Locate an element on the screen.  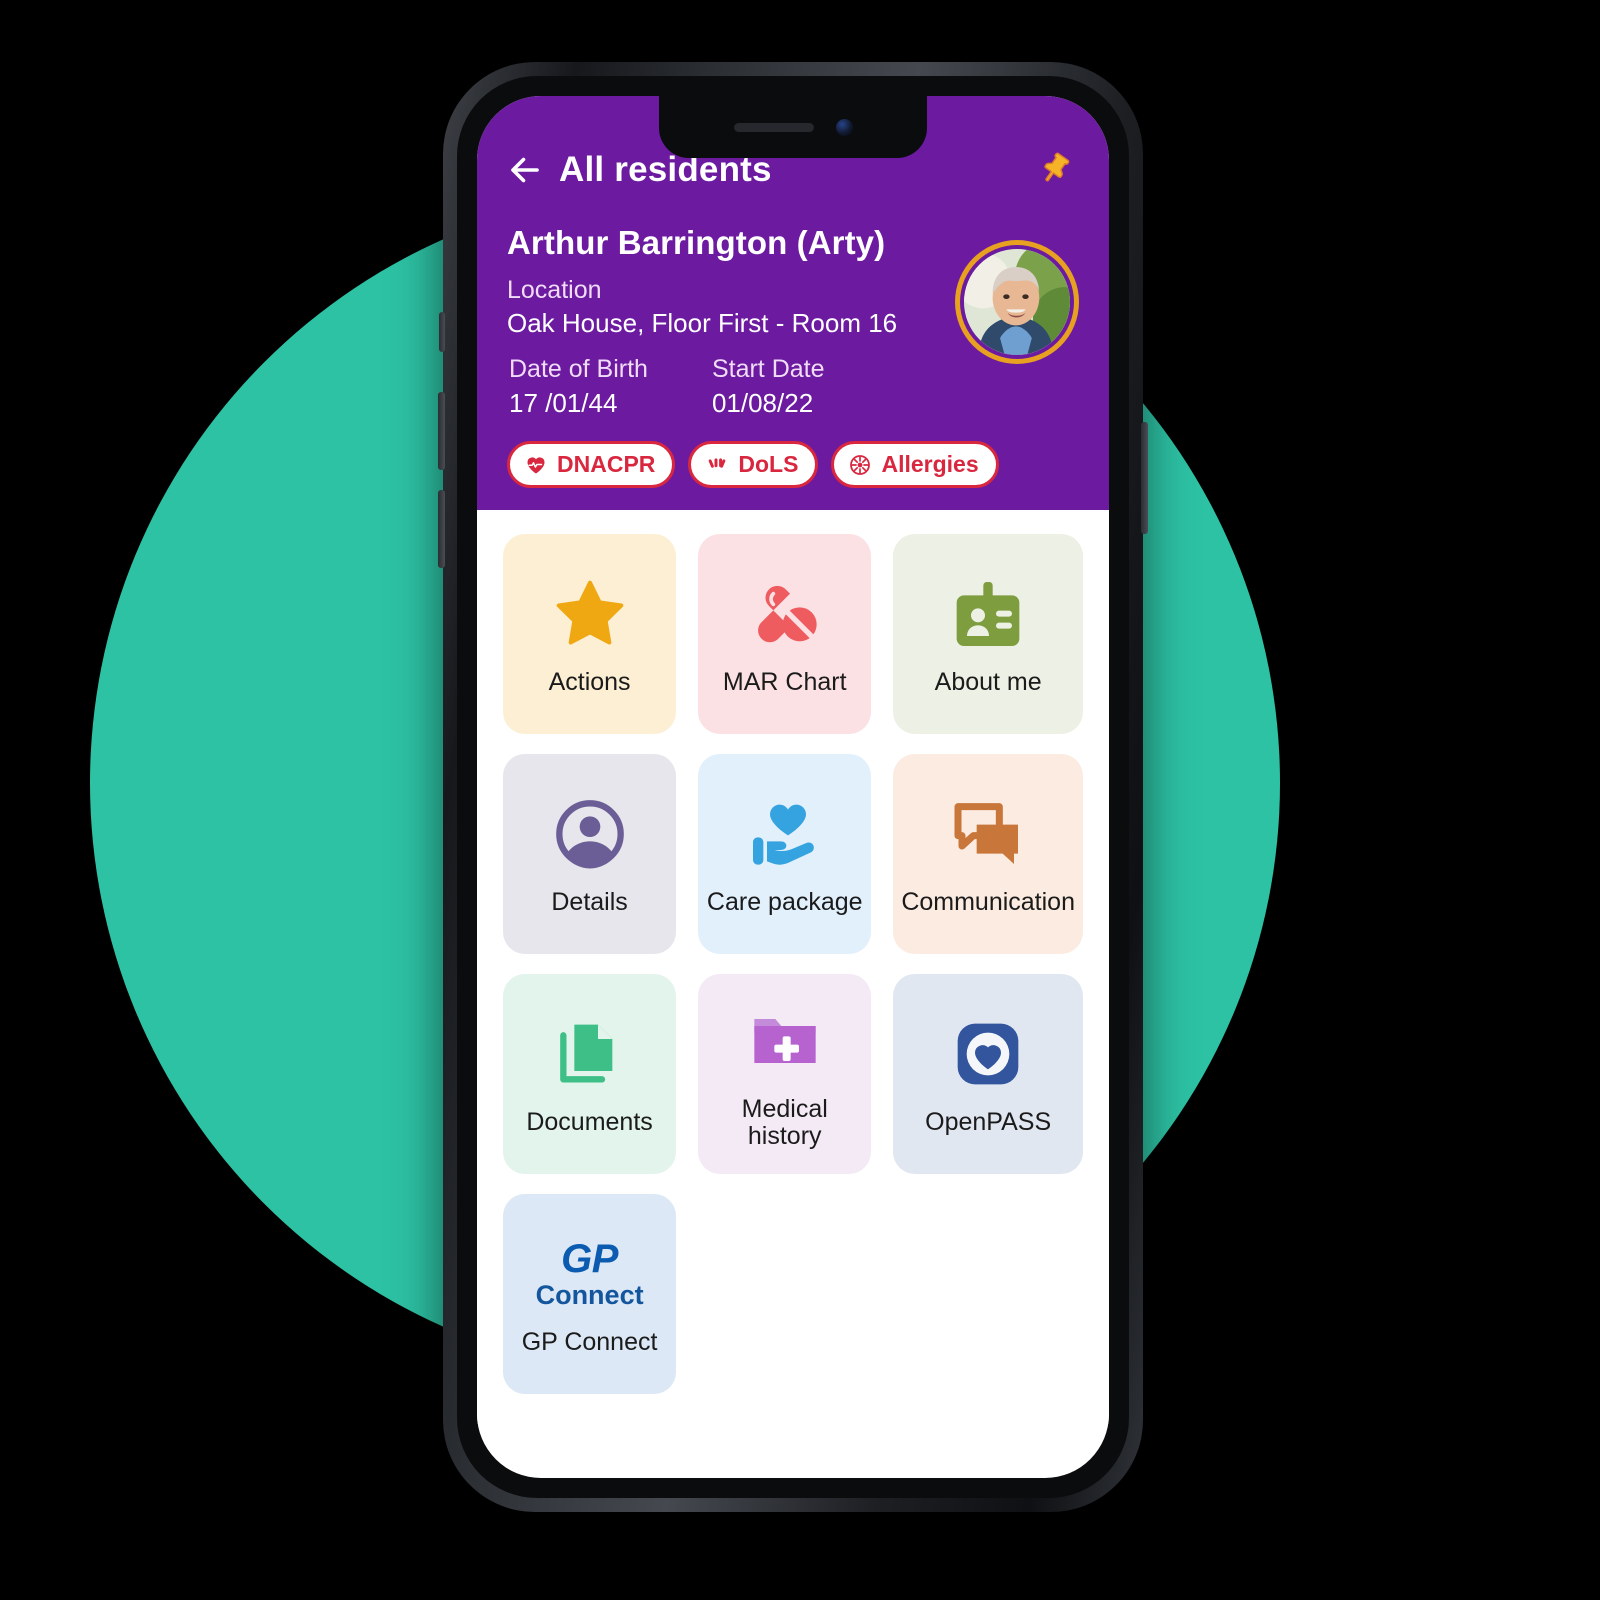
tile-communication: Communication is located at coordinates (988, 854).